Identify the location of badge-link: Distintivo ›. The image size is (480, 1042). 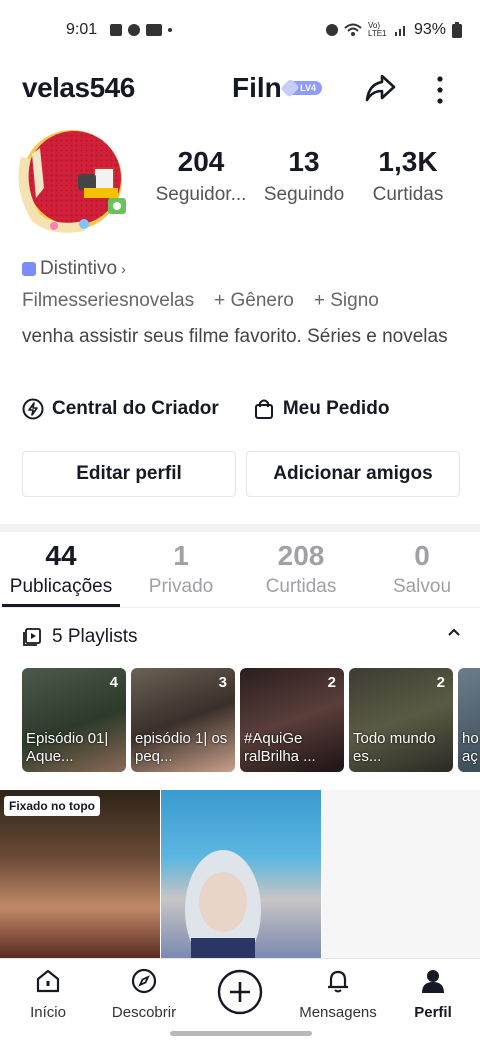
(74, 269).